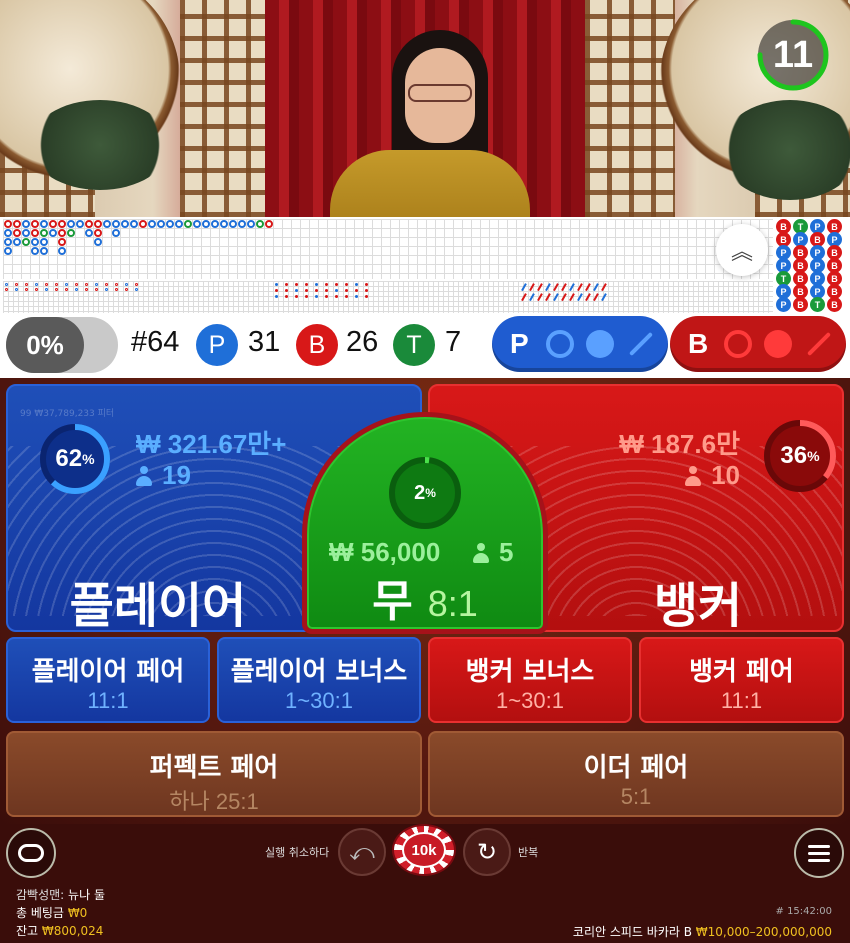 The image size is (850, 943). What do you see at coordinates (62, 345) in the screenshot?
I see `percent-toggle: 0%` at bounding box center [62, 345].